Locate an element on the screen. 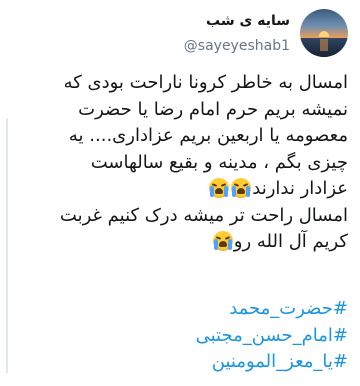 This screenshot has height=386, width=360. hashtag-link: #یا_معز_المومنین is located at coordinates (185, 362).